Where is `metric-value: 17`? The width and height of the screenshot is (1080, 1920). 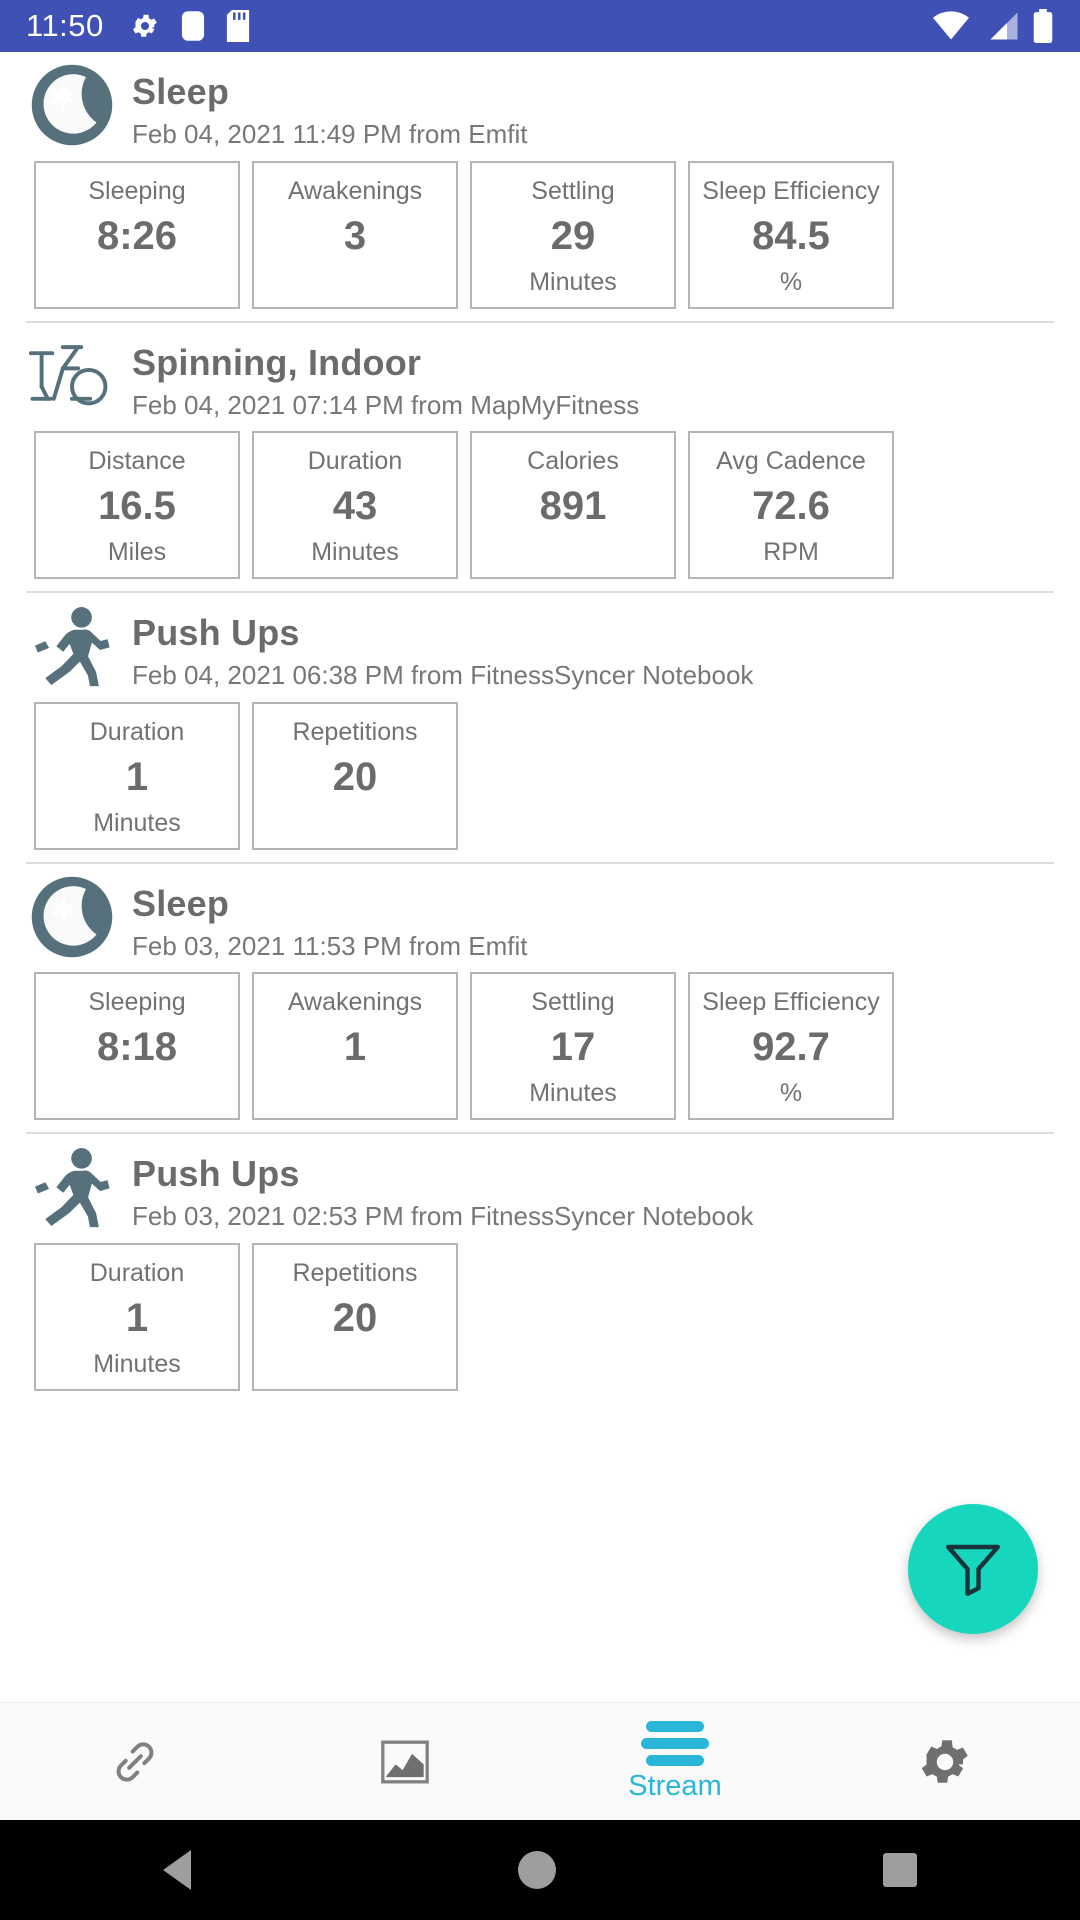
metric-value: 17 is located at coordinates (573, 1047).